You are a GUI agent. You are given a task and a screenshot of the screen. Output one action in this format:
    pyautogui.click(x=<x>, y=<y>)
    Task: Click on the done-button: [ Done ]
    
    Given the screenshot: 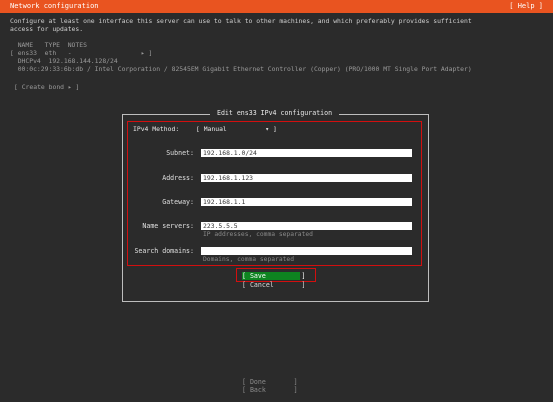 What is the action you would take?
    pyautogui.click(x=270, y=382)
    